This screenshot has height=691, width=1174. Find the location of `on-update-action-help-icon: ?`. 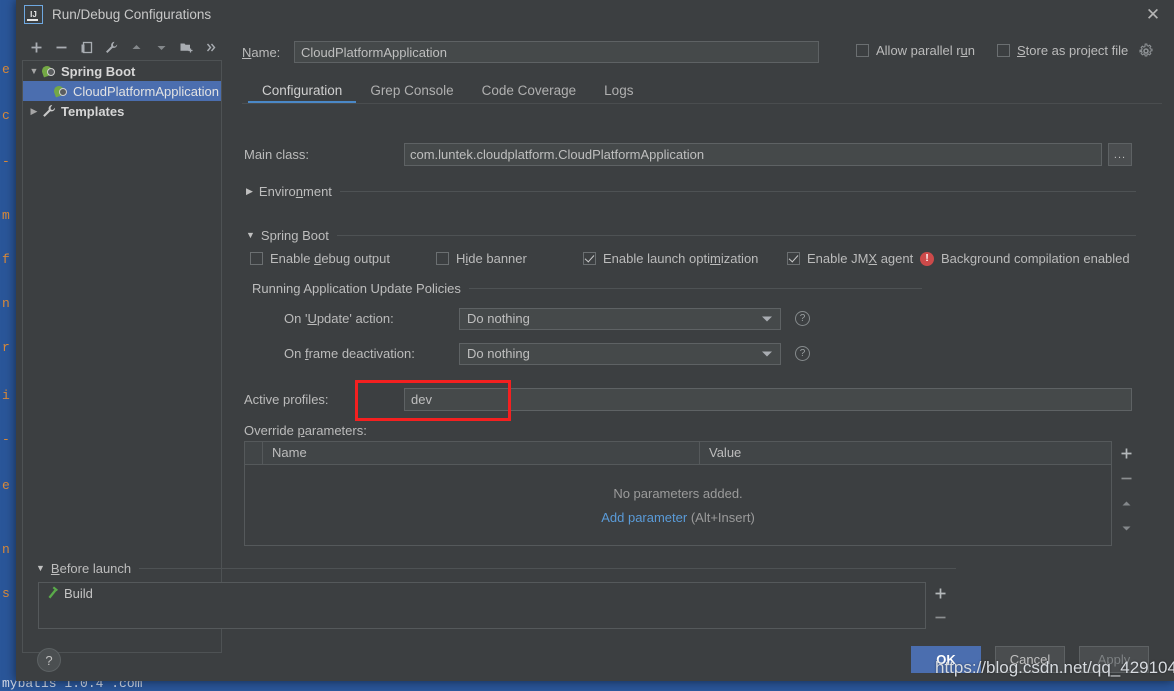

on-update-action-help-icon: ? is located at coordinates (802, 318).